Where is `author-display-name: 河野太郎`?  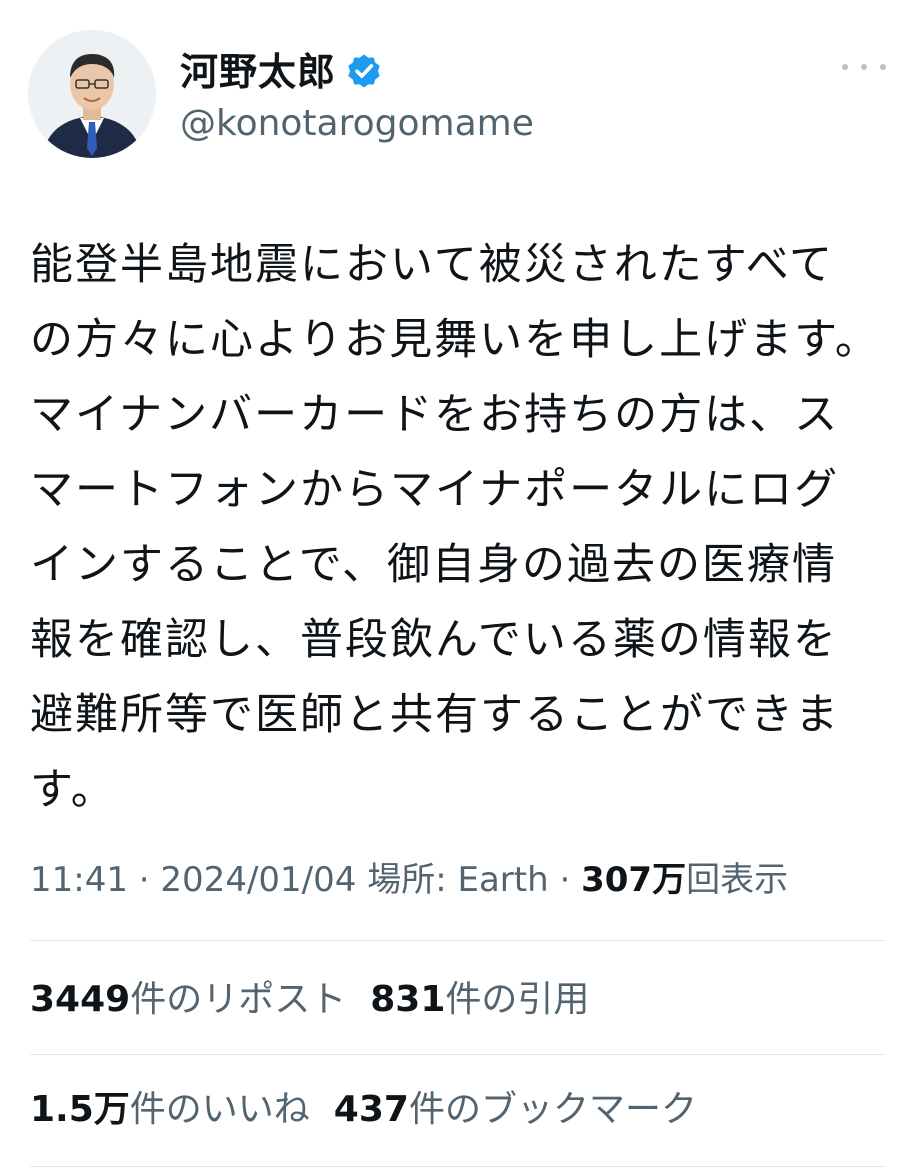 author-display-name: 河野太郎 is located at coordinates (258, 72).